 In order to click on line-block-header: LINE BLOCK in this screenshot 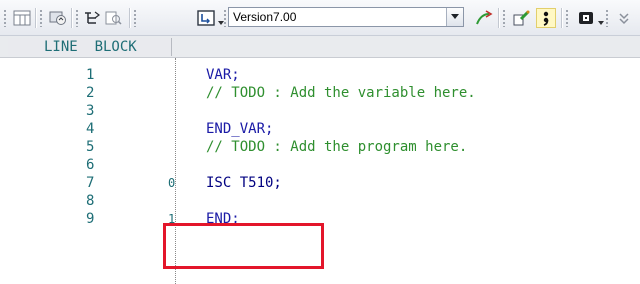, I will do `click(90, 47)`.